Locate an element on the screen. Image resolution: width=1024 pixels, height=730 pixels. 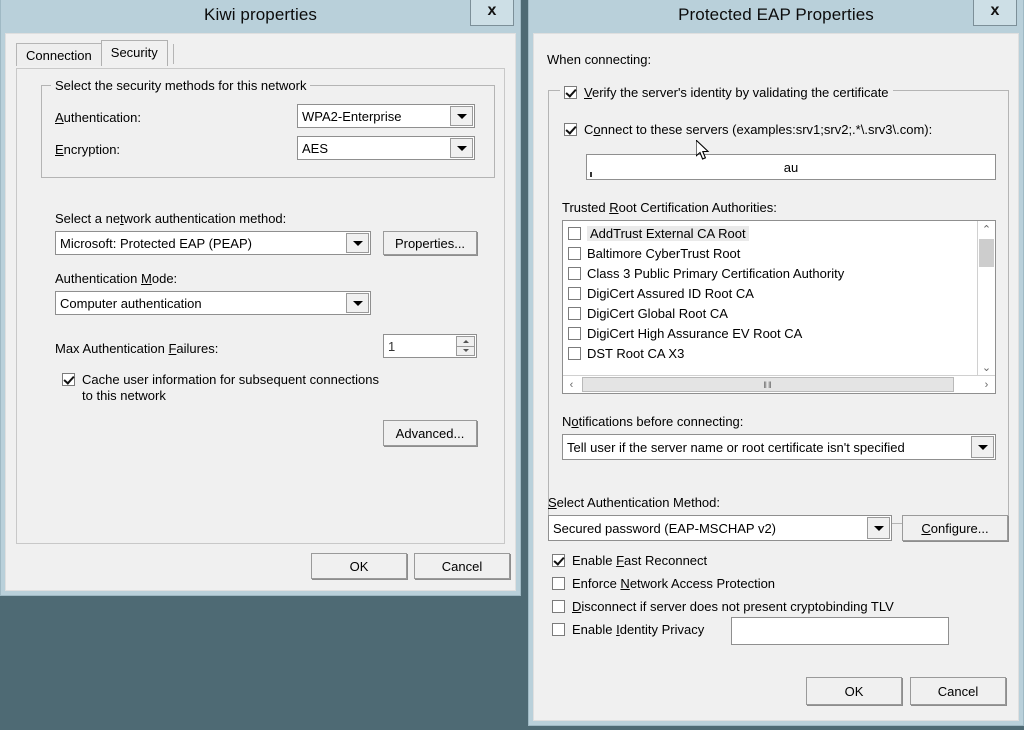
auth-method-combo: Secured password (EAP-MSCHAP v2) is located at coordinates (720, 528).